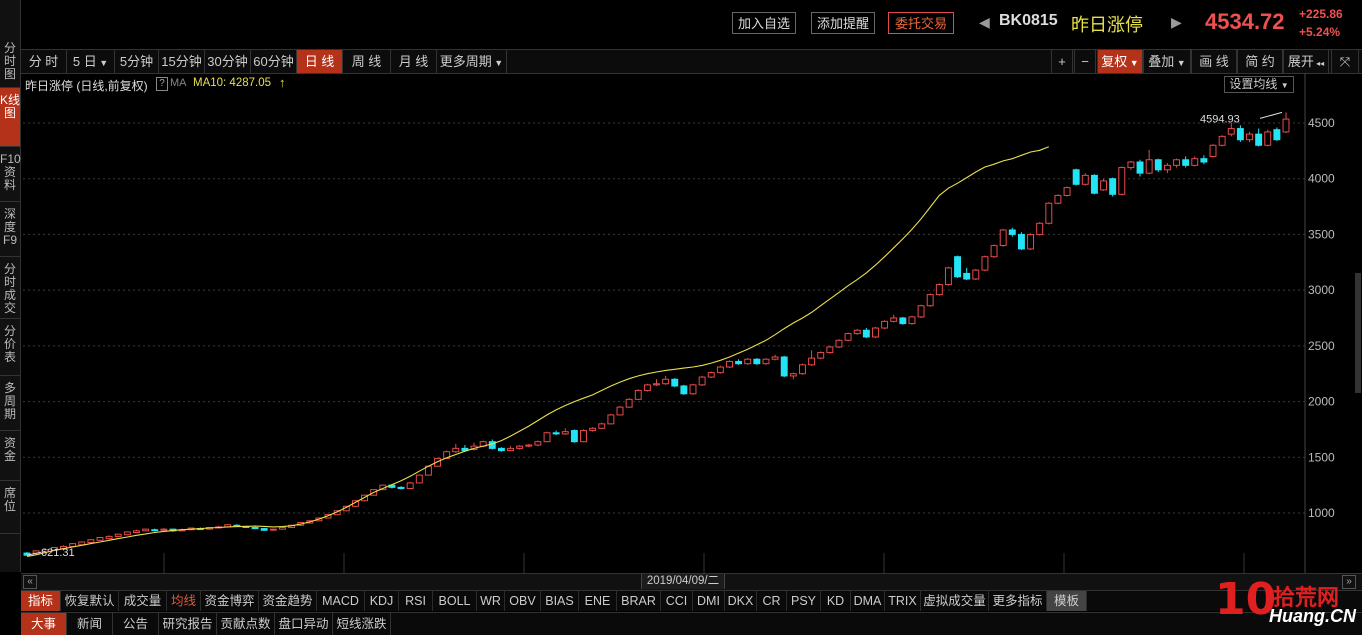  I want to click on indicator-tab-13: ENE, so click(598, 601).